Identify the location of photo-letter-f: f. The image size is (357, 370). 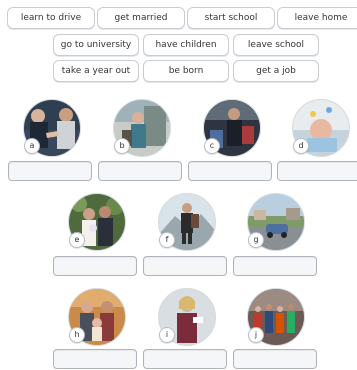
(167, 240).